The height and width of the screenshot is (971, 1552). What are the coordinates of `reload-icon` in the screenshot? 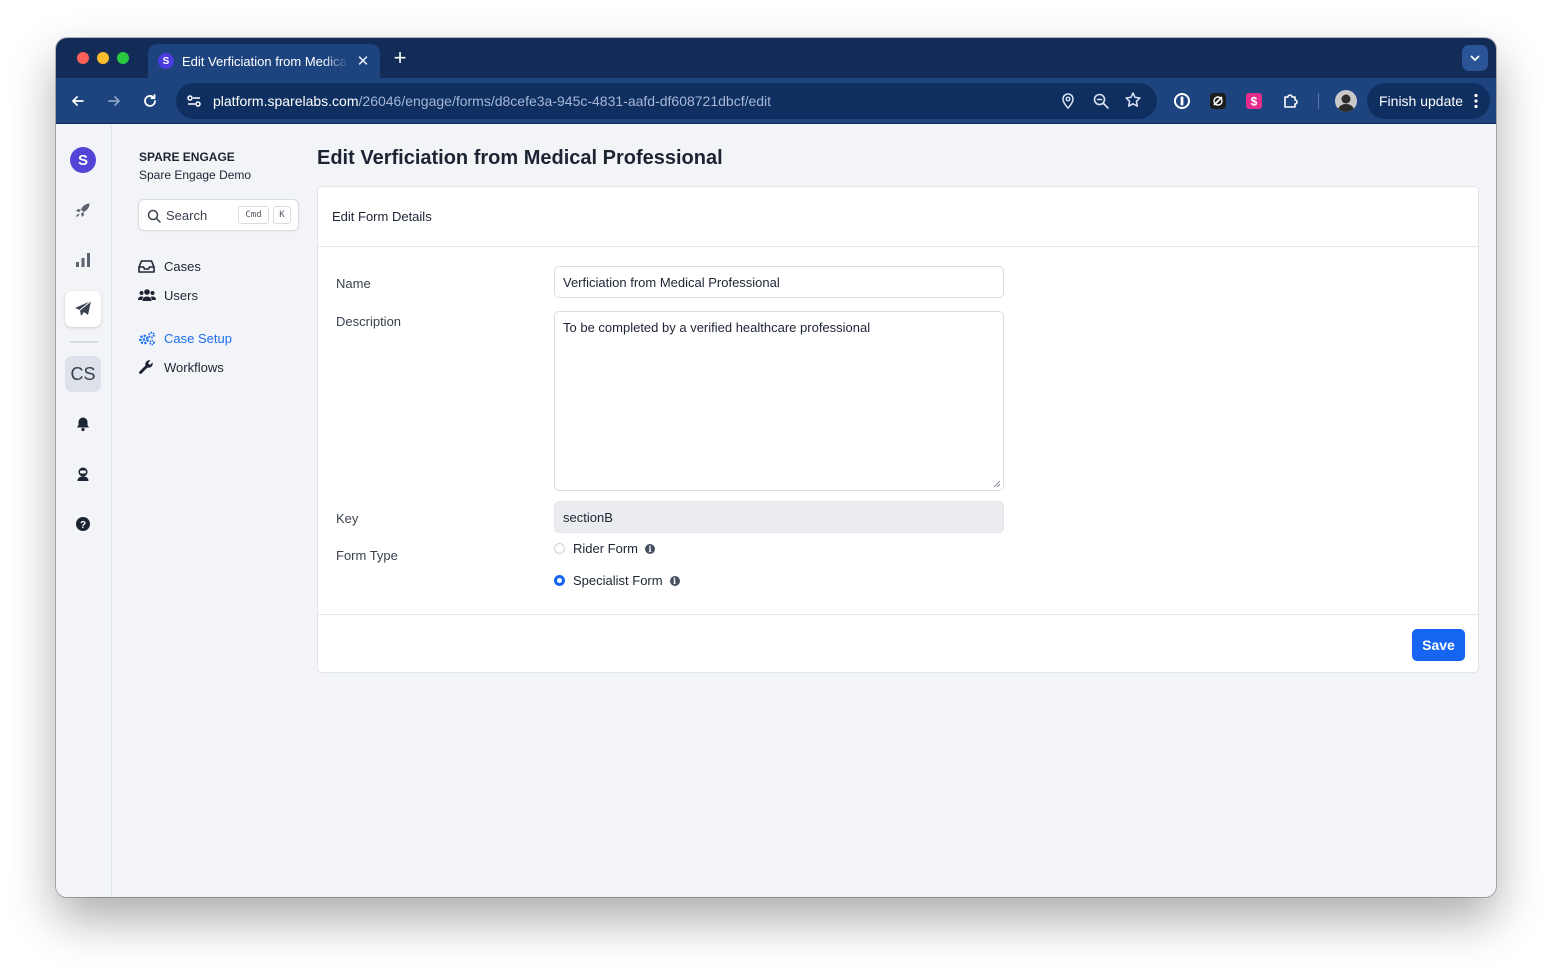 It's located at (150, 100).